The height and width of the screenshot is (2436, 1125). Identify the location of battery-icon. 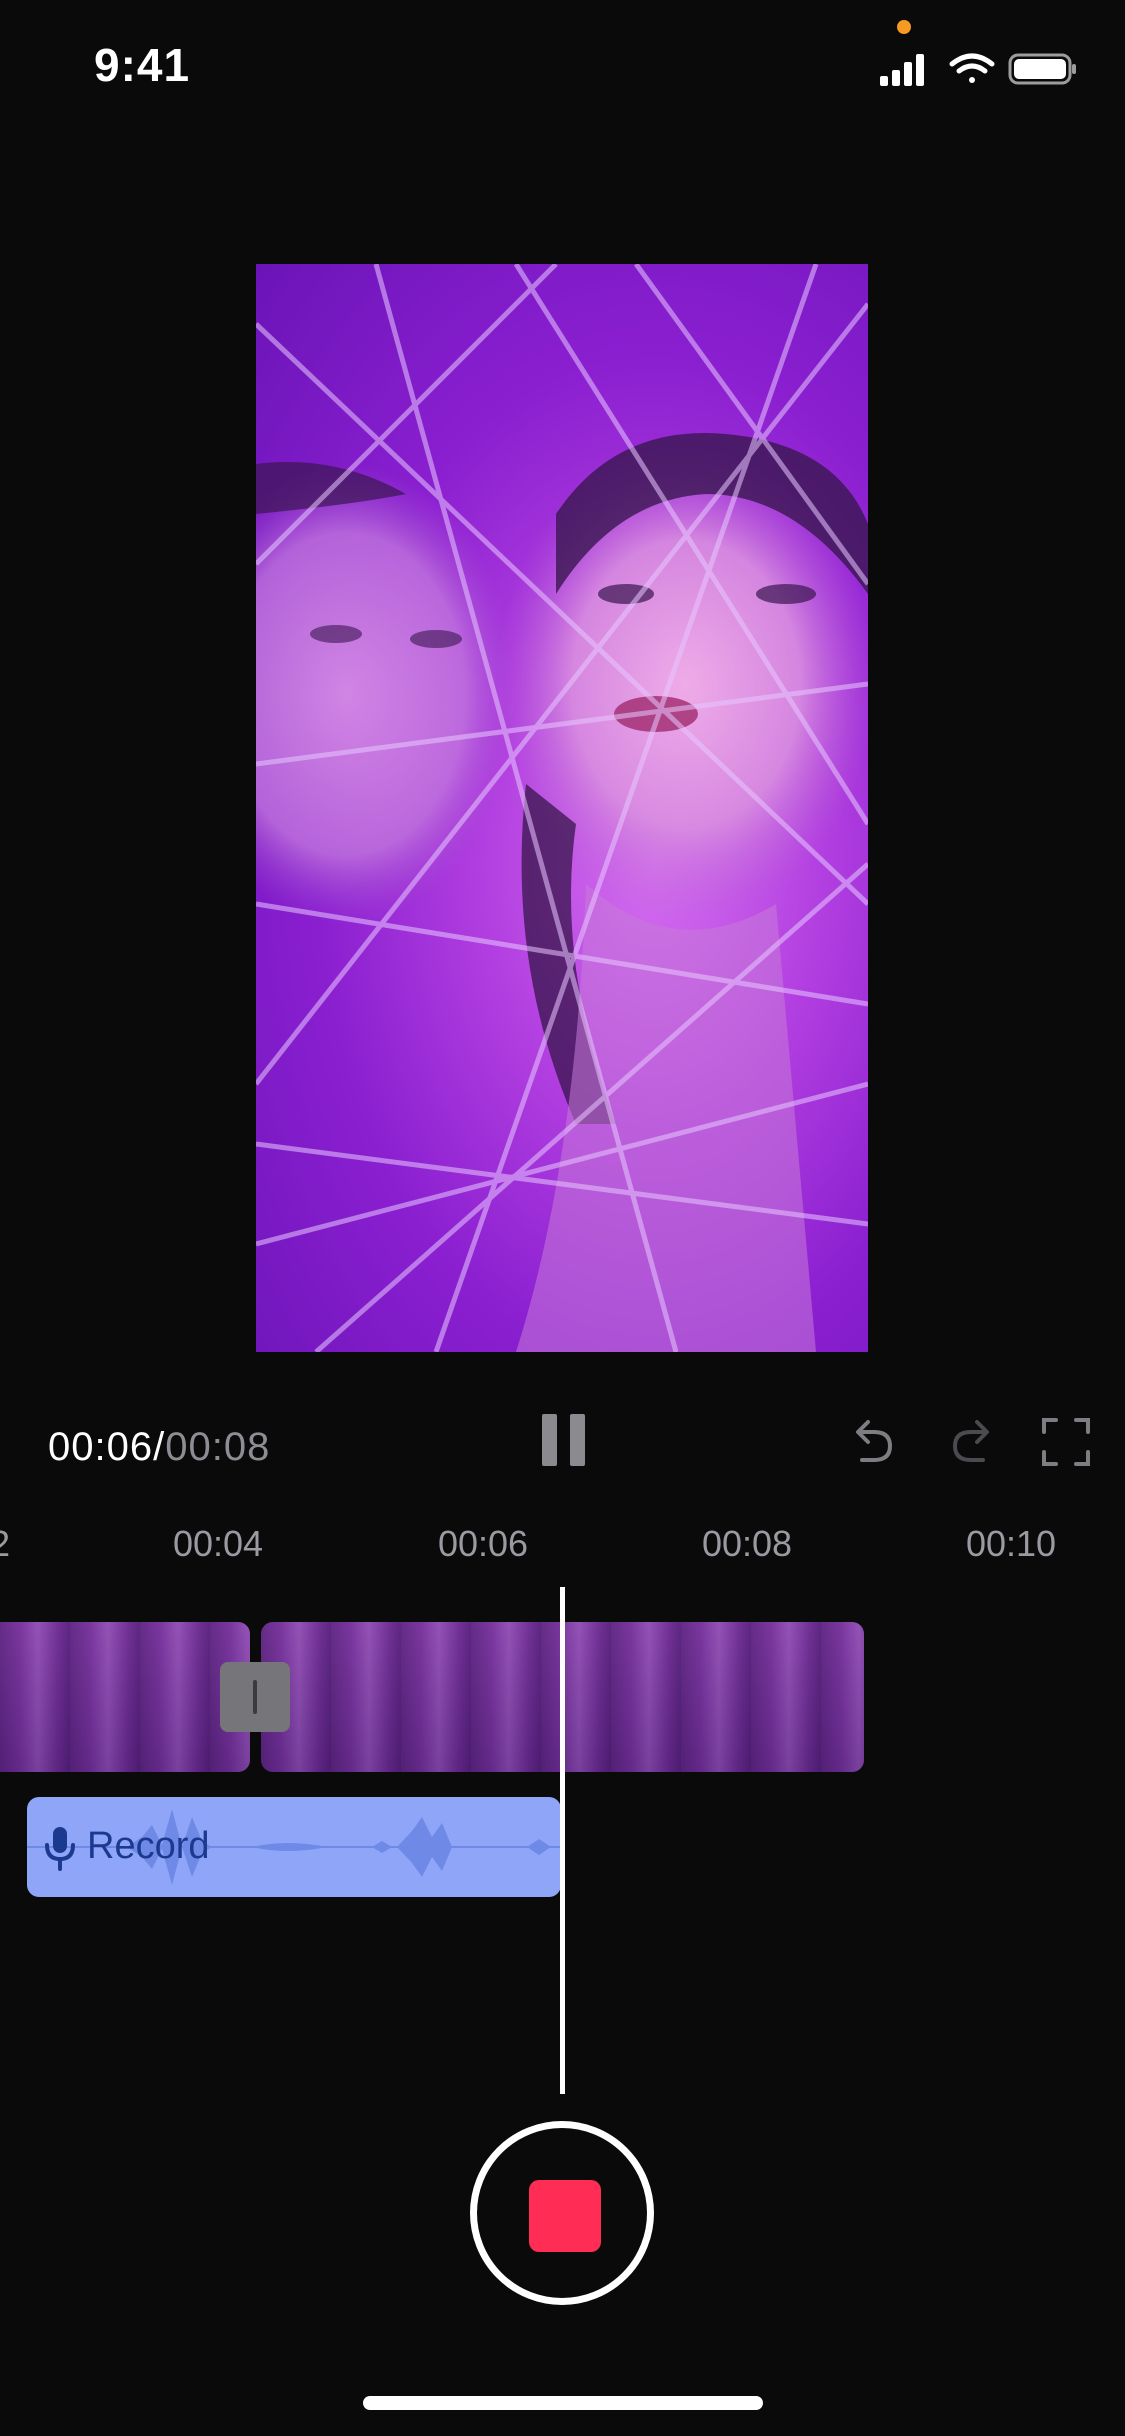
(1042, 69).